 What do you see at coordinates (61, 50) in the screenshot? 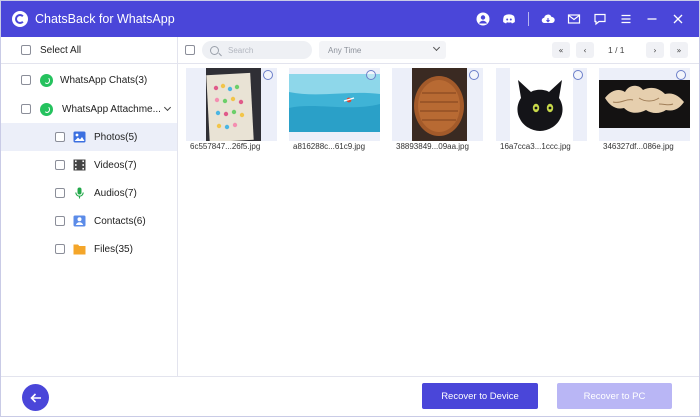
I see `select-all-label: Select All` at bounding box center [61, 50].